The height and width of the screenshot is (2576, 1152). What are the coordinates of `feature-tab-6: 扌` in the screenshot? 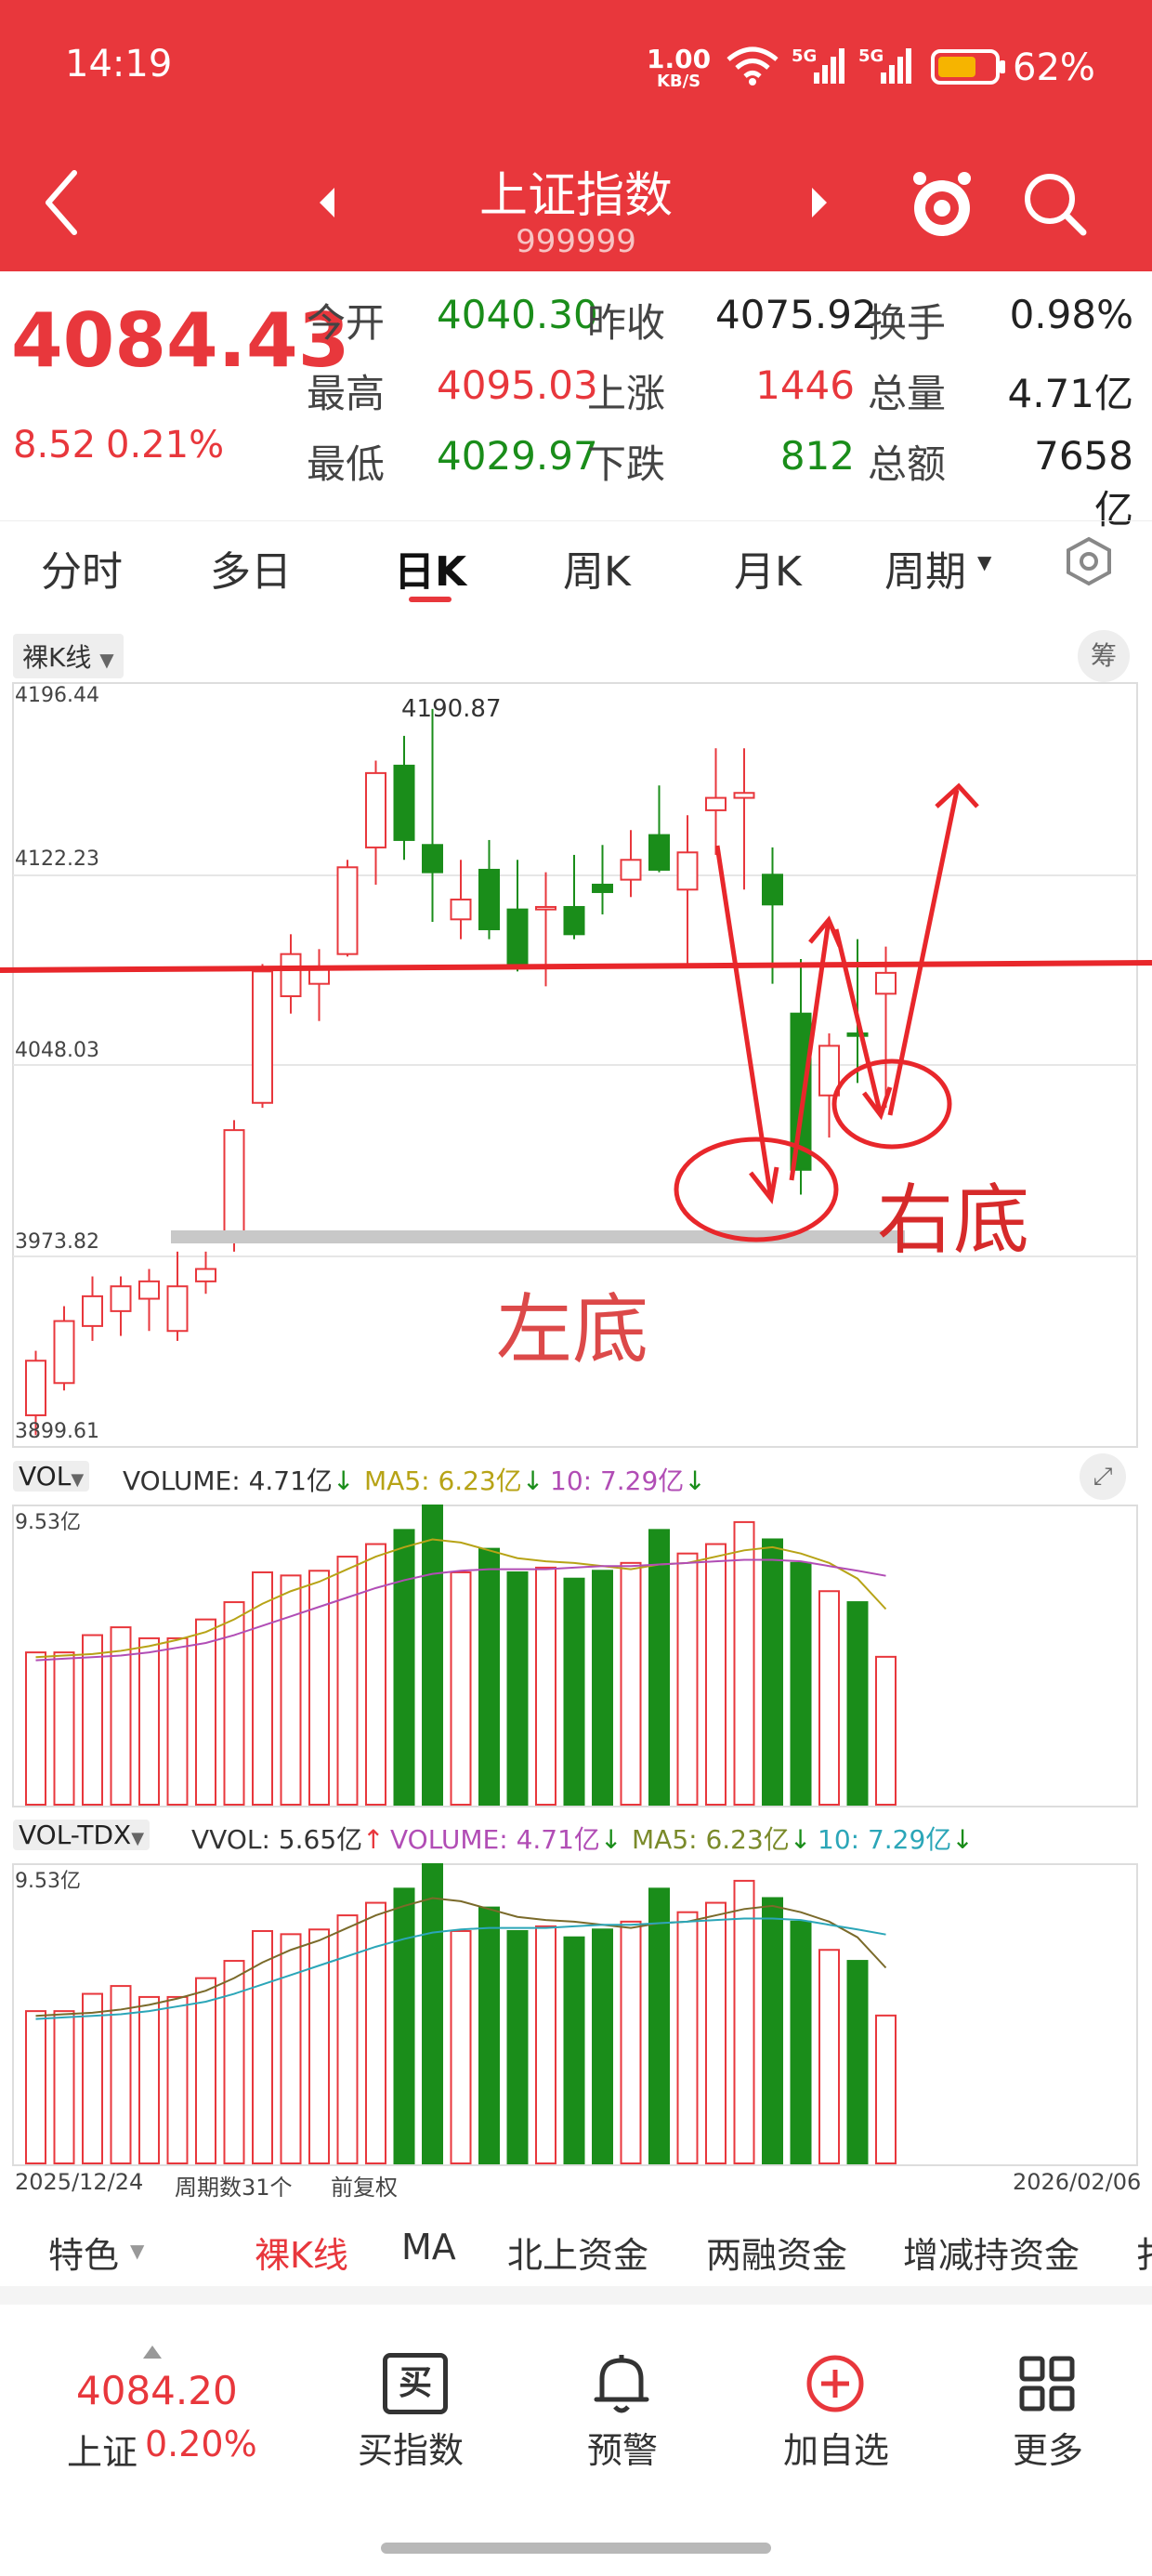 It's located at (1143, 2252).